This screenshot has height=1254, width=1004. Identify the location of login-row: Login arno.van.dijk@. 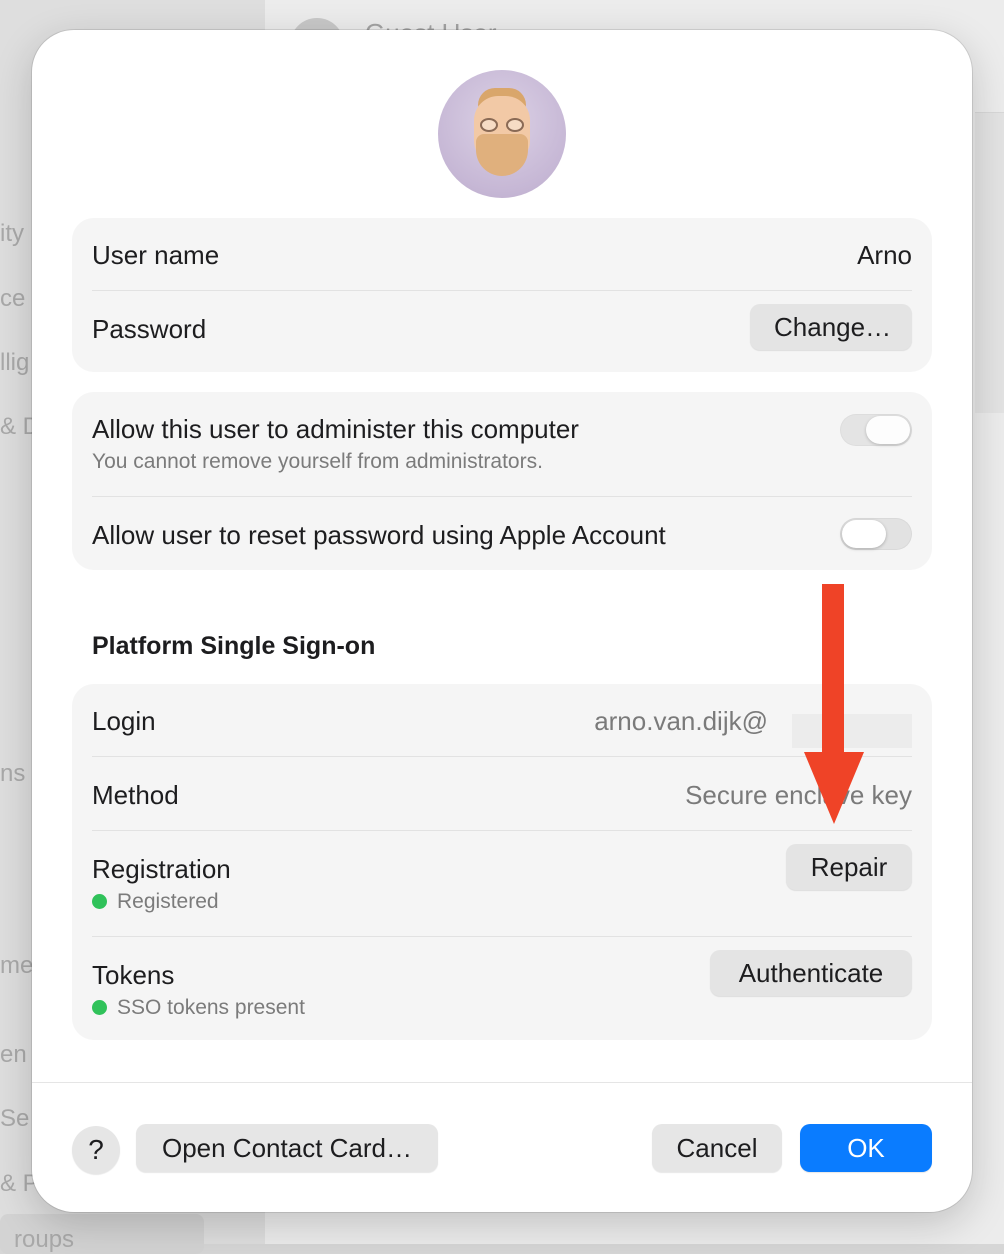
(502, 727).